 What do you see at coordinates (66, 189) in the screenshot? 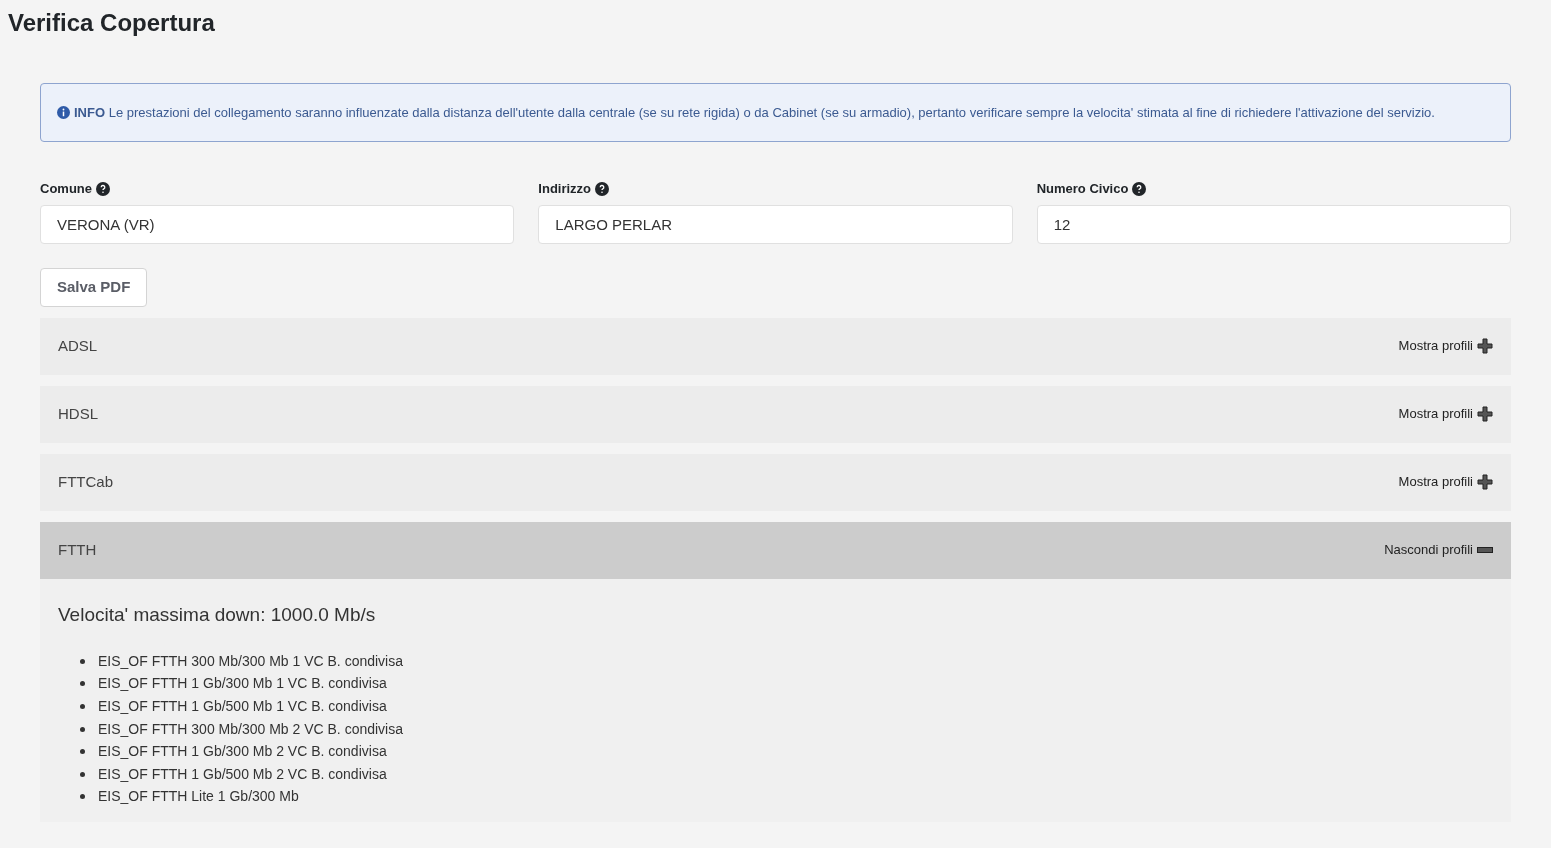
I see `field-label: Comune` at bounding box center [66, 189].